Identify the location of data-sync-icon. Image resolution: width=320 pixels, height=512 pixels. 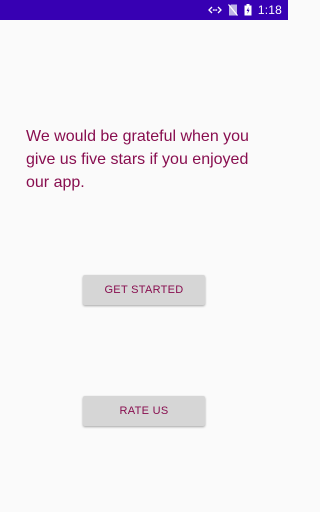
(214, 10).